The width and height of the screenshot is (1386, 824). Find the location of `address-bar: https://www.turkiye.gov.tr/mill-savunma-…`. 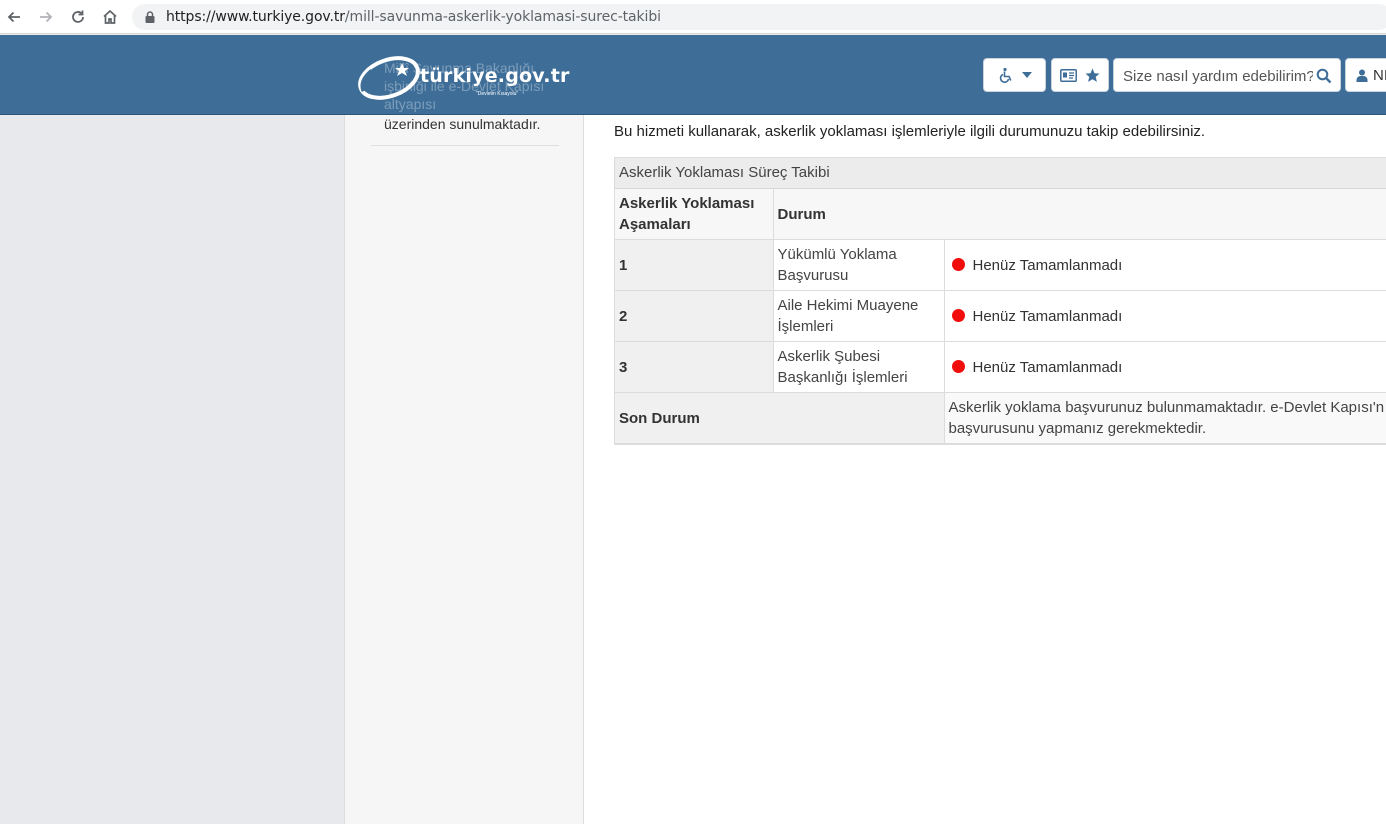

address-bar: https://www.turkiye.gov.tr/mill-savunma-… is located at coordinates (759, 17).